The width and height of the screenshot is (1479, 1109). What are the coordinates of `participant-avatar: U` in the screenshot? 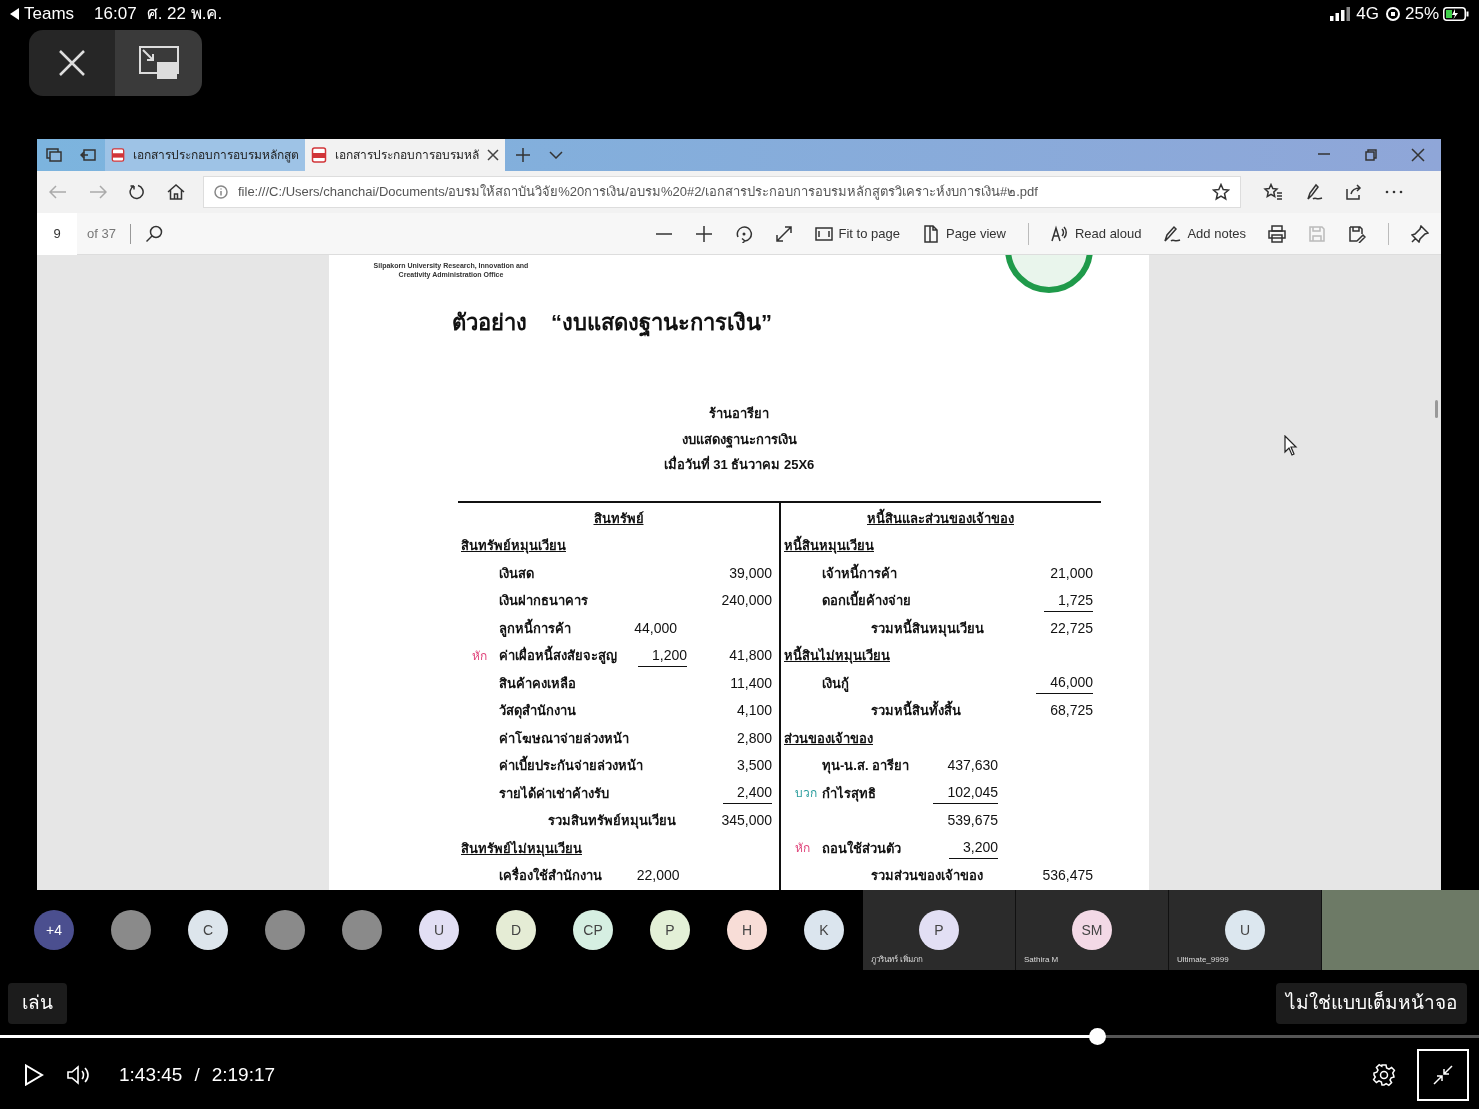 It's located at (439, 930).